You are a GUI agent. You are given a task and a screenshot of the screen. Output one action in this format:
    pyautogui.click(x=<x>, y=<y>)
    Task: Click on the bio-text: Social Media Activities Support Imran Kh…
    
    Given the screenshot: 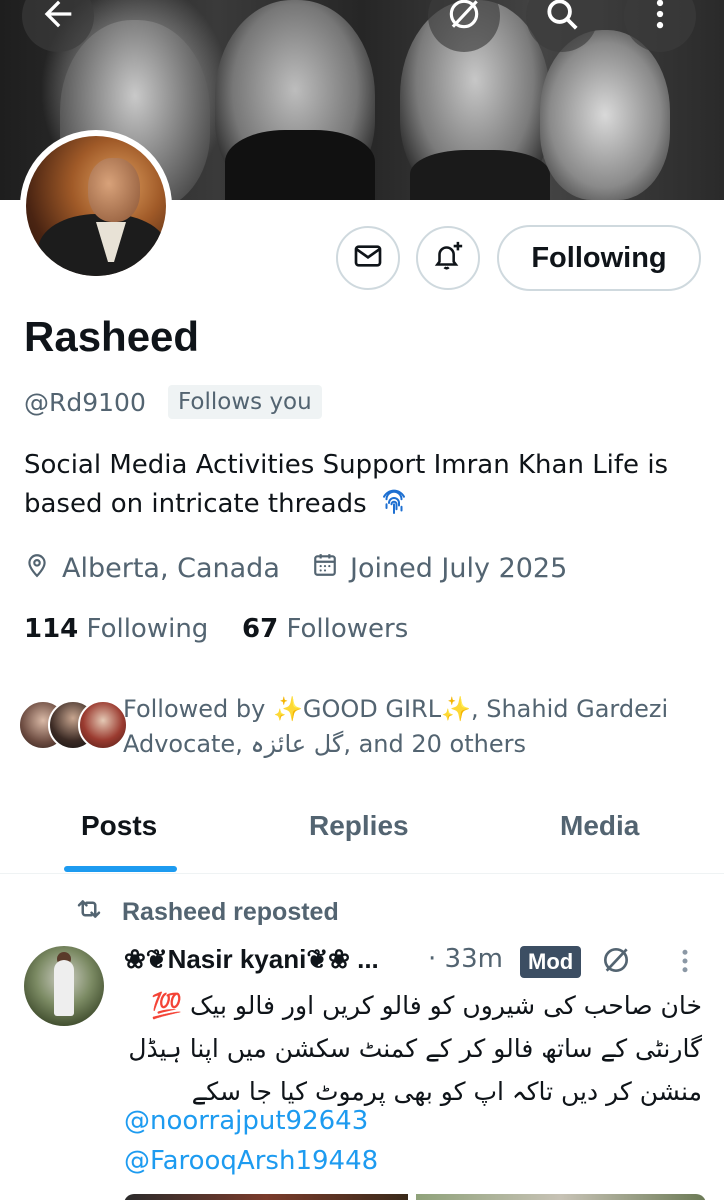 What is the action you would take?
    pyautogui.click(x=346, y=484)
    